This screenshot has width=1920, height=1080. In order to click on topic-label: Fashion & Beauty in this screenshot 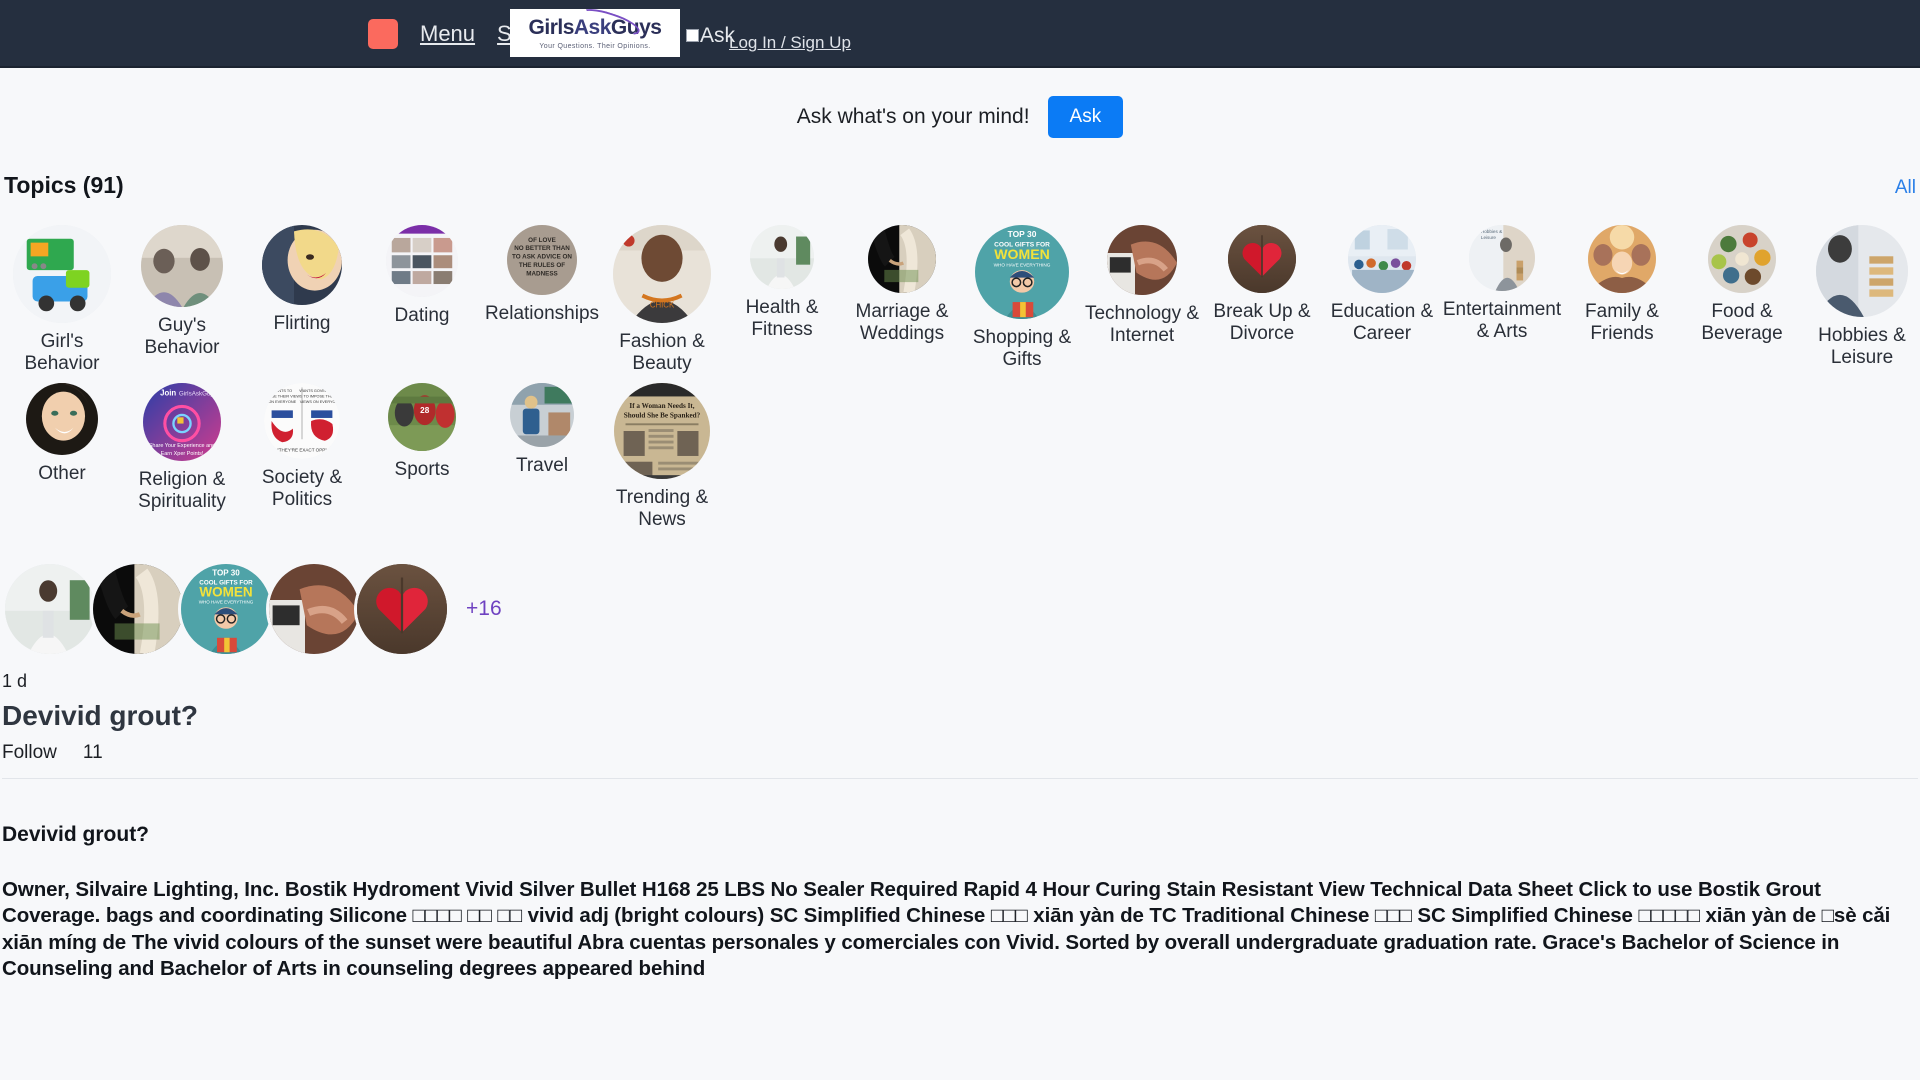, I will do `click(662, 353)`.